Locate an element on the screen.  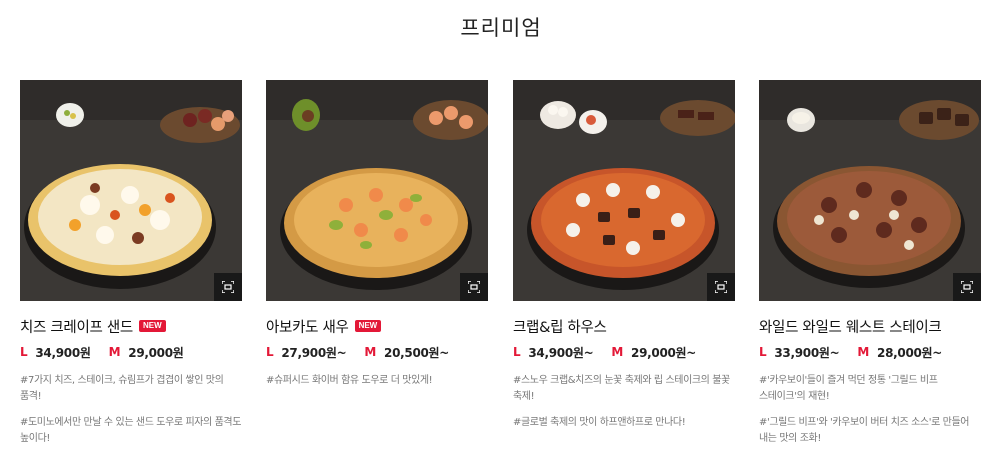
menu-name: 아보카도 새우 is located at coordinates (307, 326).